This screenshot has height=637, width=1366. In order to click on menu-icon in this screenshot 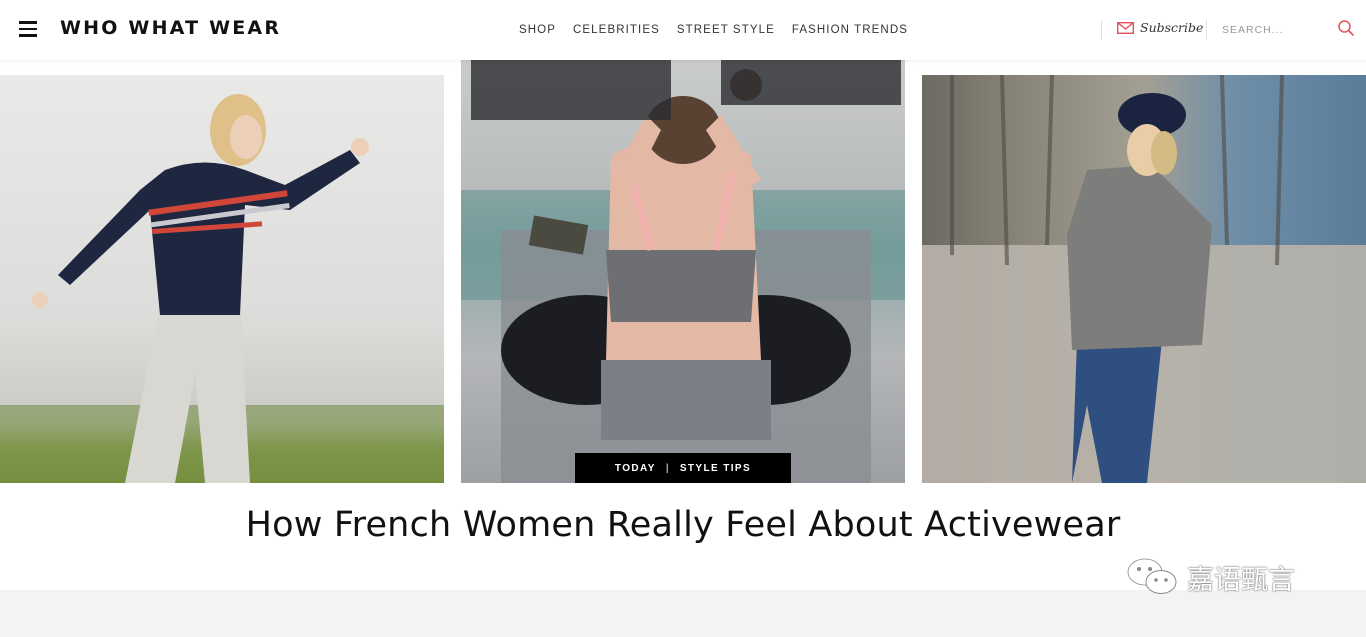, I will do `click(28, 29)`.